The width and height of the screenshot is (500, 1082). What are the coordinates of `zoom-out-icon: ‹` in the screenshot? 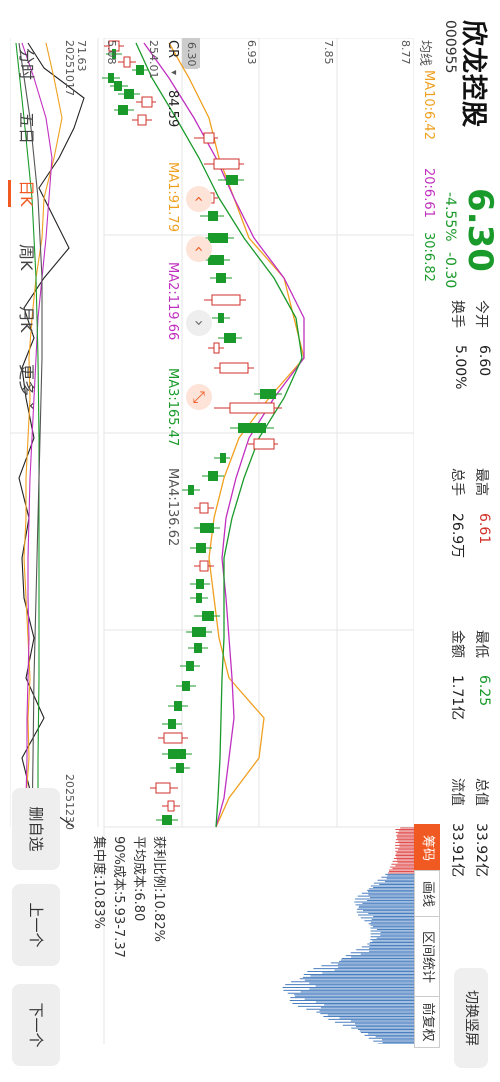 It's located at (199, 249).